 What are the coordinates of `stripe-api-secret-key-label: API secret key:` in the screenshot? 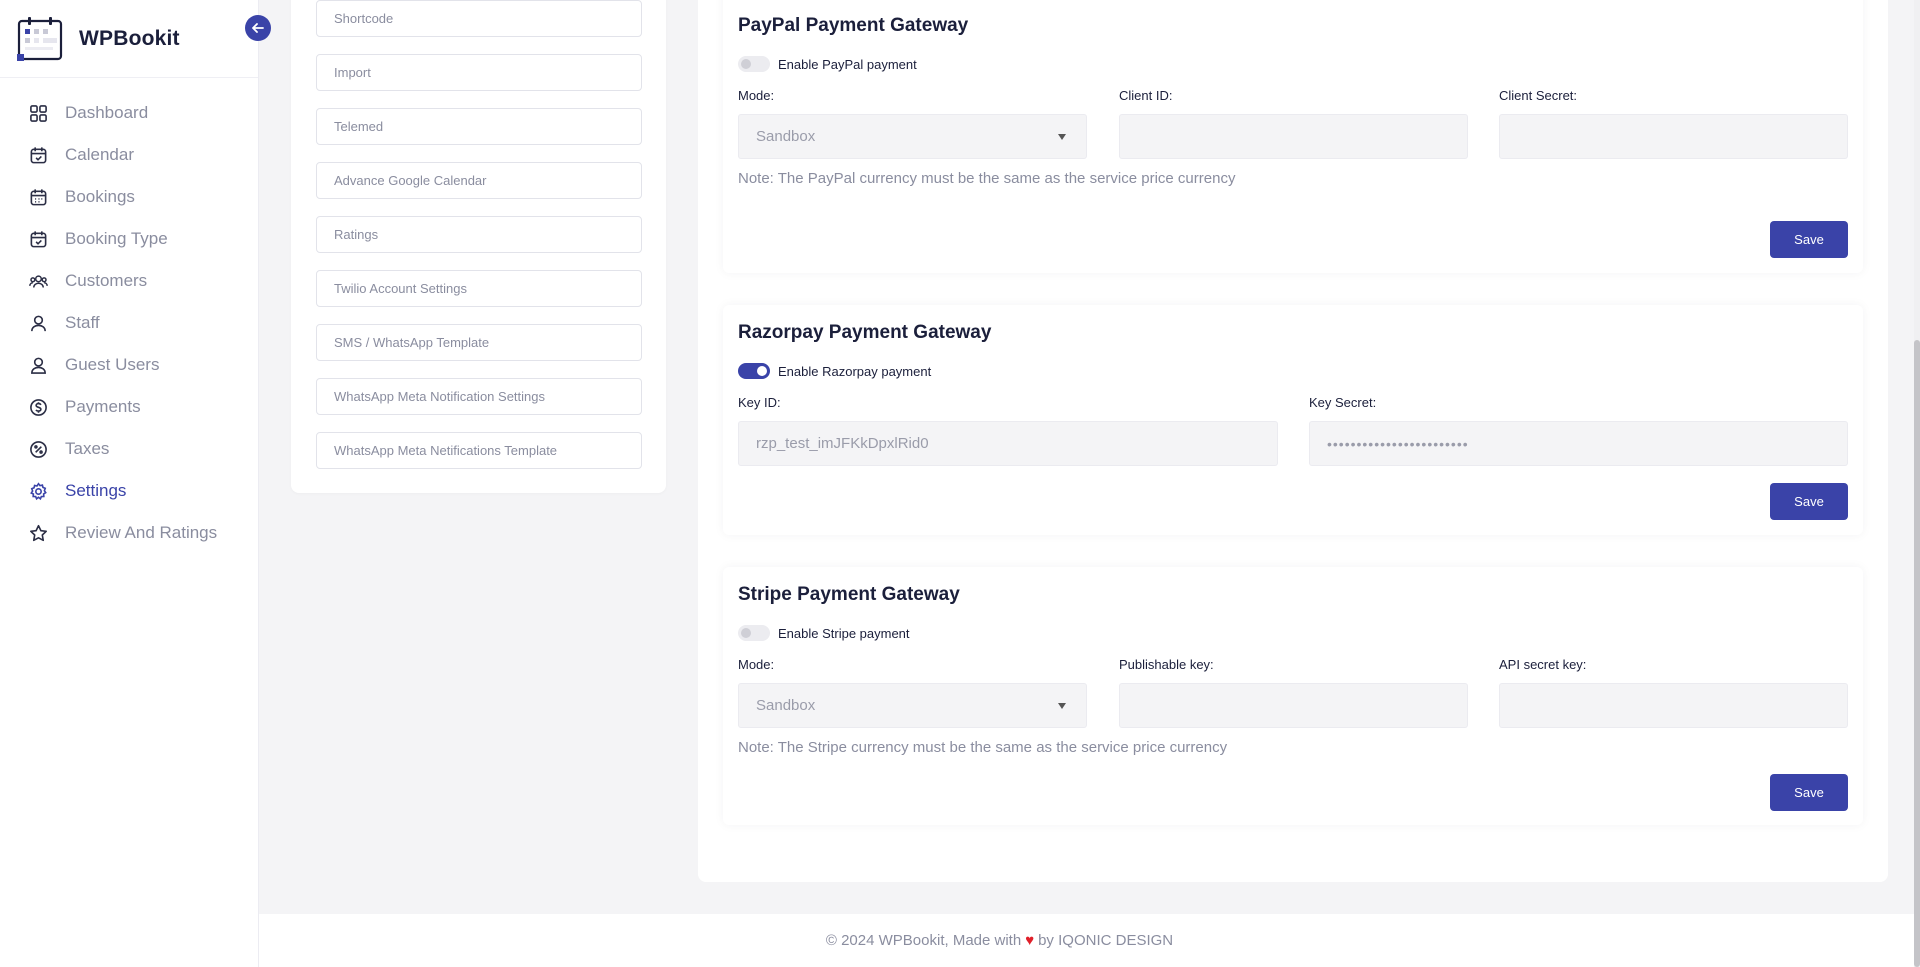 It's located at (1543, 664).